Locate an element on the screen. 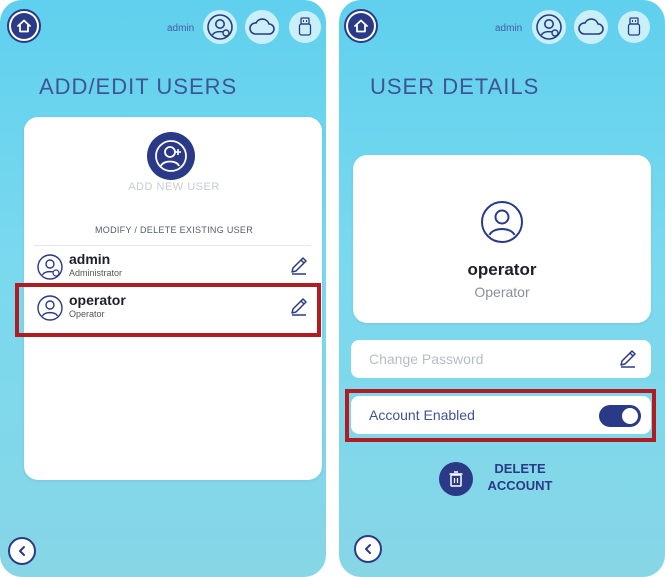  add-user-icon is located at coordinates (171, 156).